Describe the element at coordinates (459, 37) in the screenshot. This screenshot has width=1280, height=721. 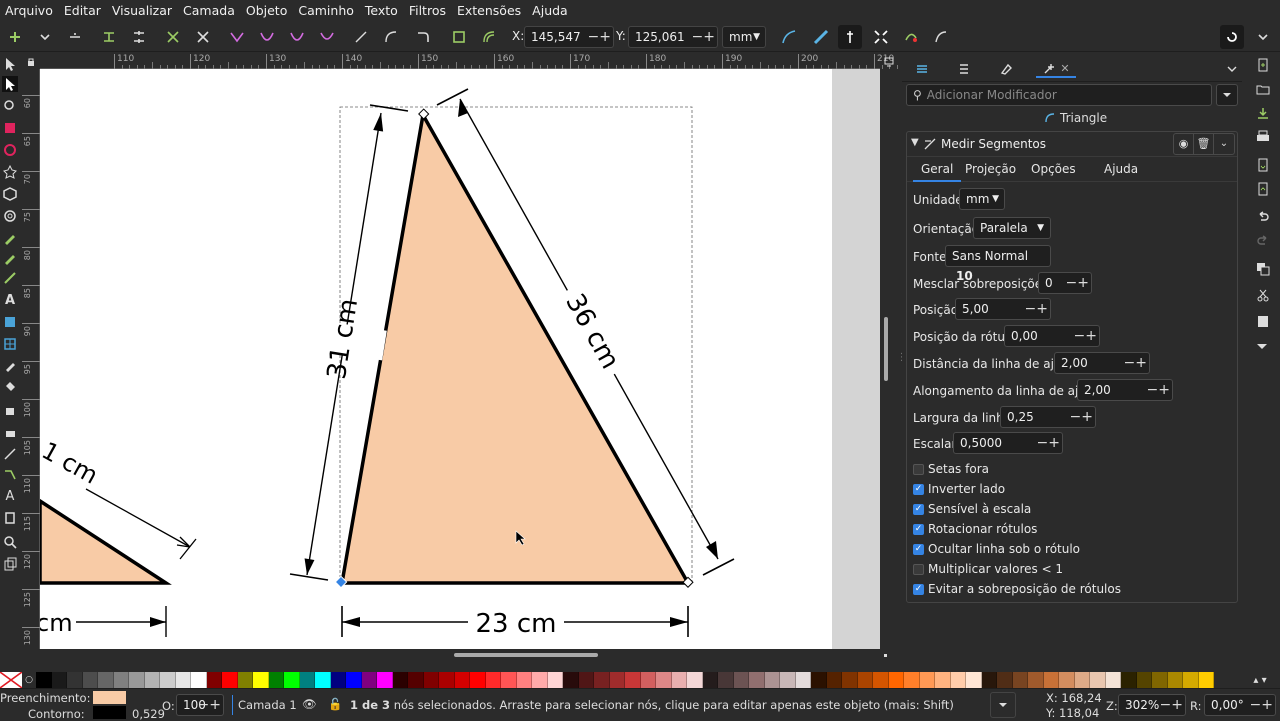
I see `stroke-to-path-icon` at that location.